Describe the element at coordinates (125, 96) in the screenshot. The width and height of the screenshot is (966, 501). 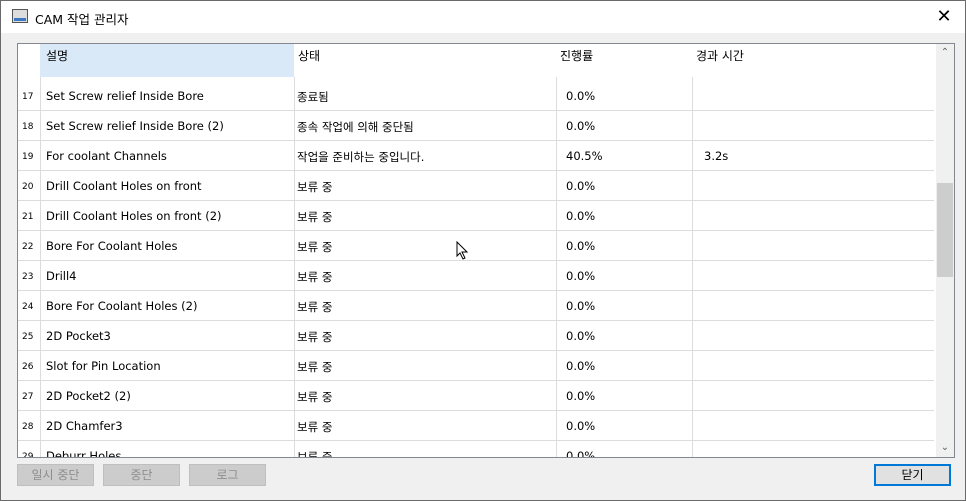
I see `row-description: Set Screw relief Inside Bore` at that location.